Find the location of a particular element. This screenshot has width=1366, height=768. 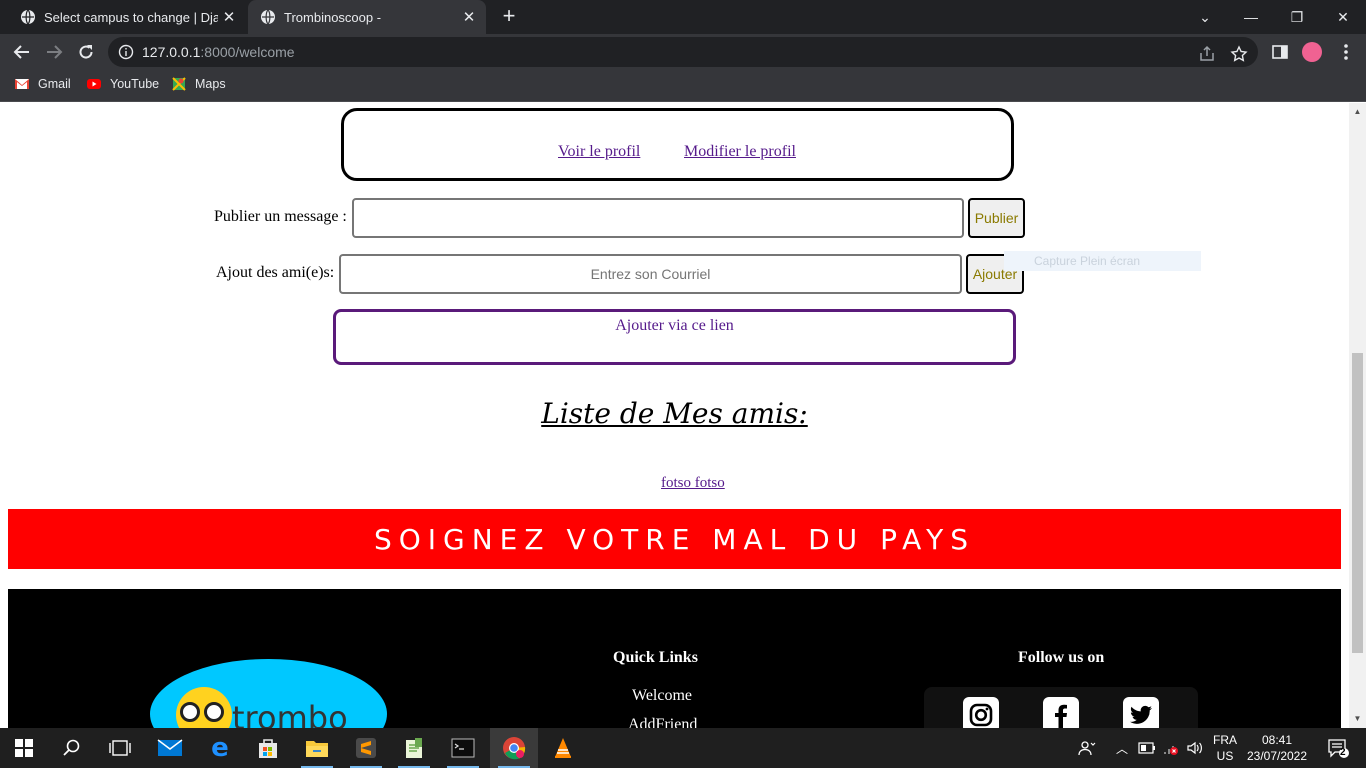

bookmark-youtube: YouTube is located at coordinates (122, 84).